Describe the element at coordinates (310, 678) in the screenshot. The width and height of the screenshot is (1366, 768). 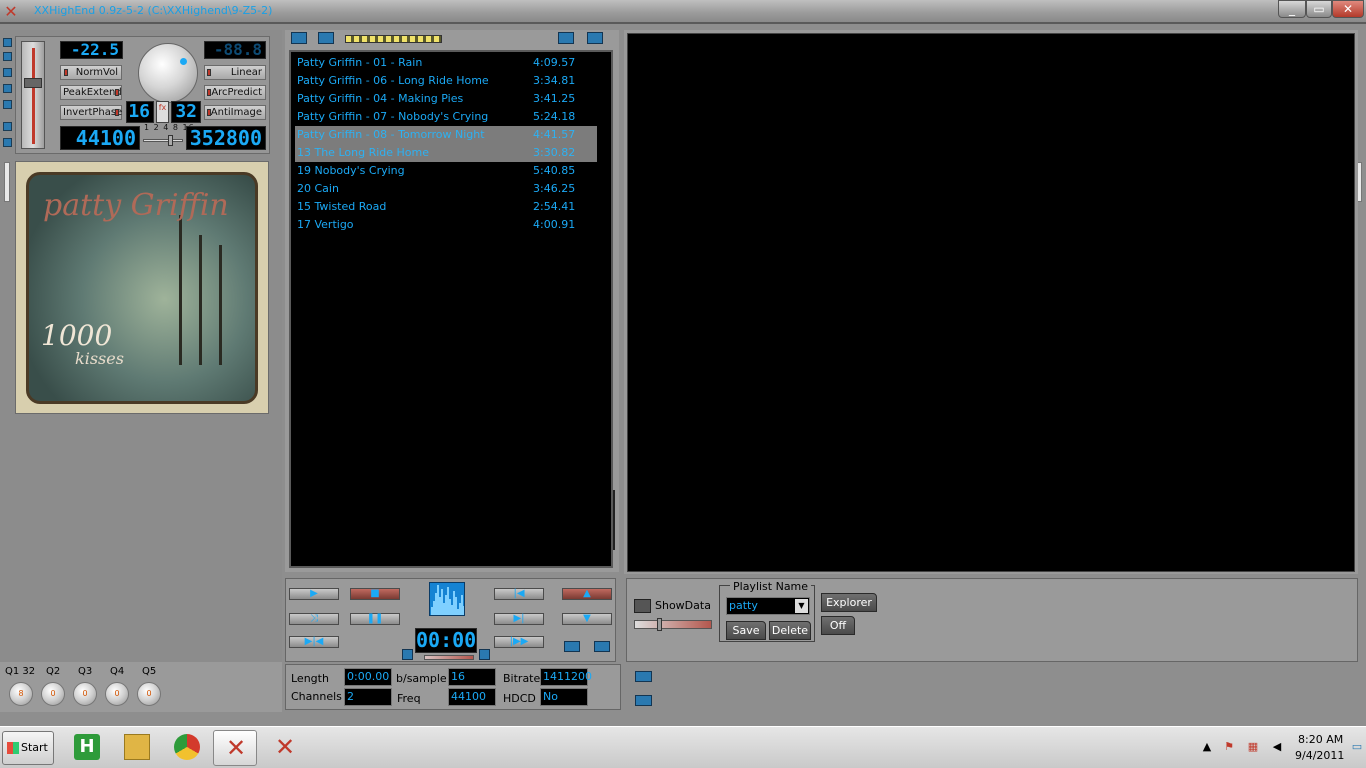
I see `length-label: Length` at that location.